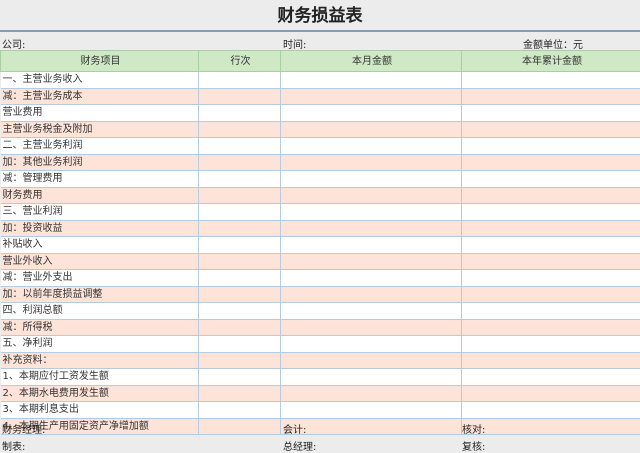 This screenshot has width=640, height=453. What do you see at coordinates (14, 45) in the screenshot?
I see `company-label: 公司:` at bounding box center [14, 45].